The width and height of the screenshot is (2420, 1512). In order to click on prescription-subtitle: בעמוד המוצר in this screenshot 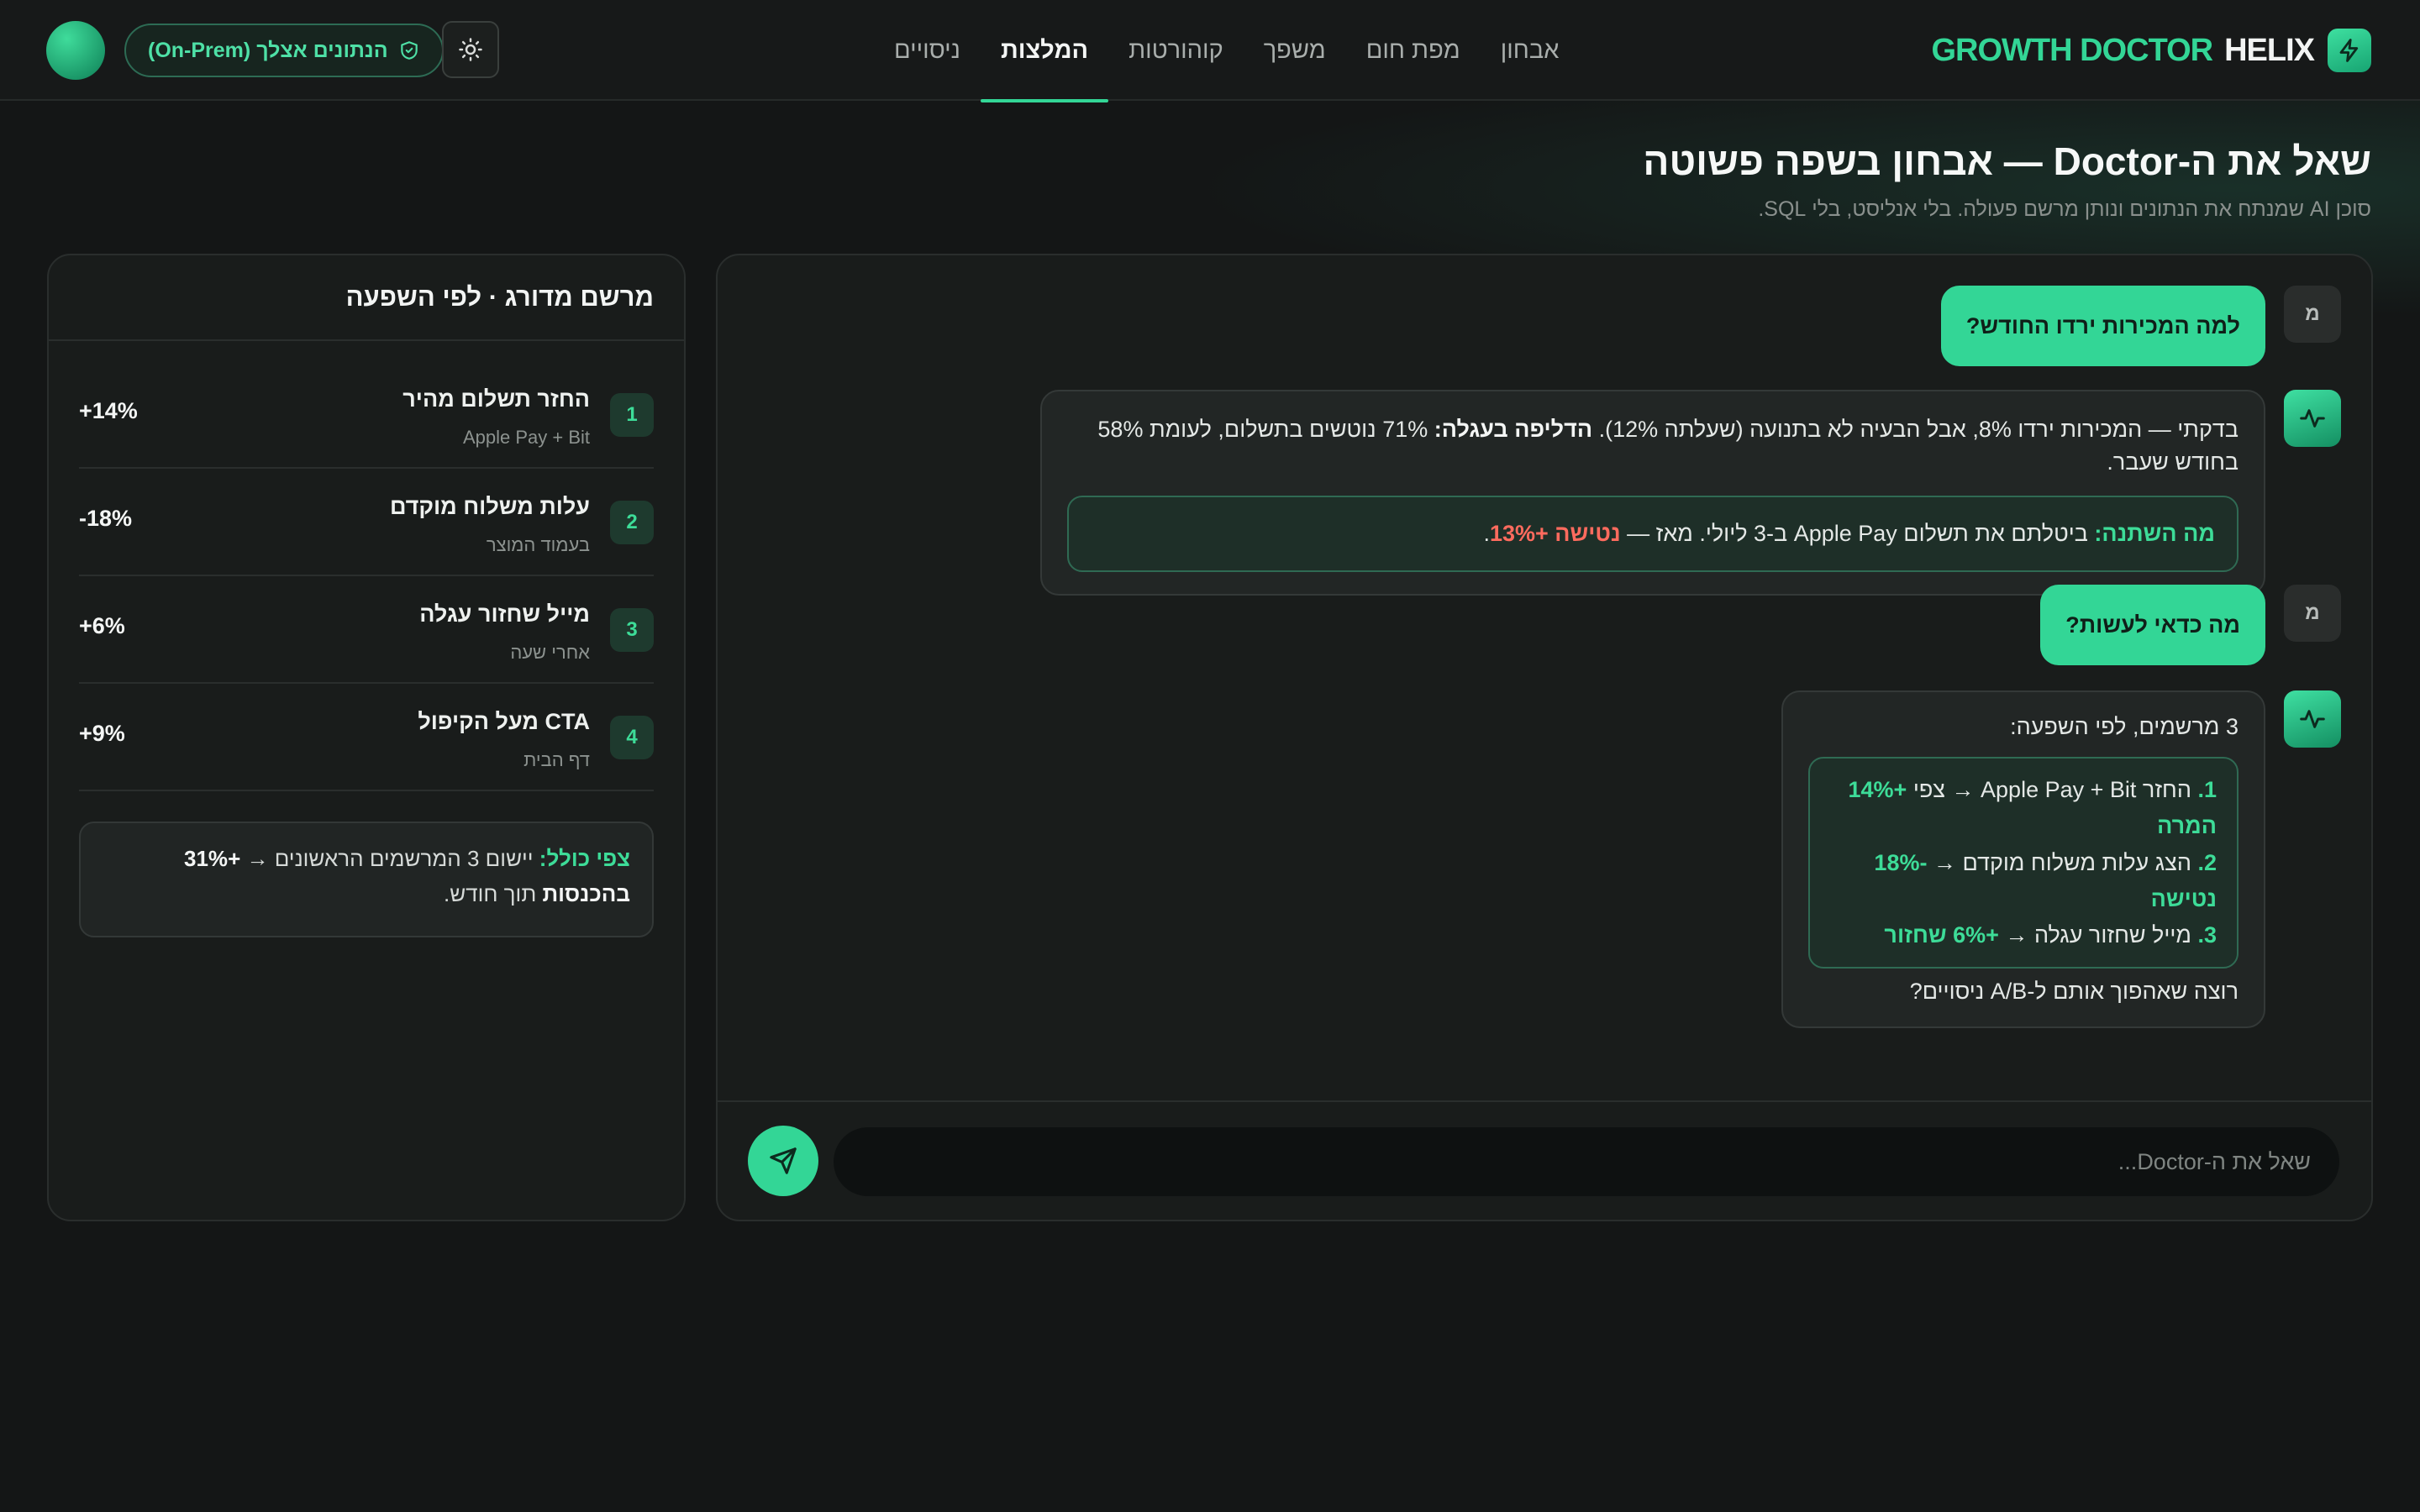, I will do `click(538, 544)`.